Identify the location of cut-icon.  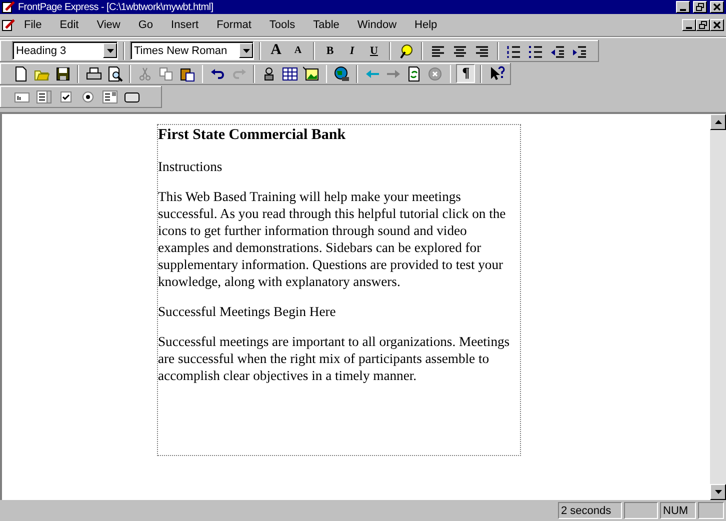
(145, 74).